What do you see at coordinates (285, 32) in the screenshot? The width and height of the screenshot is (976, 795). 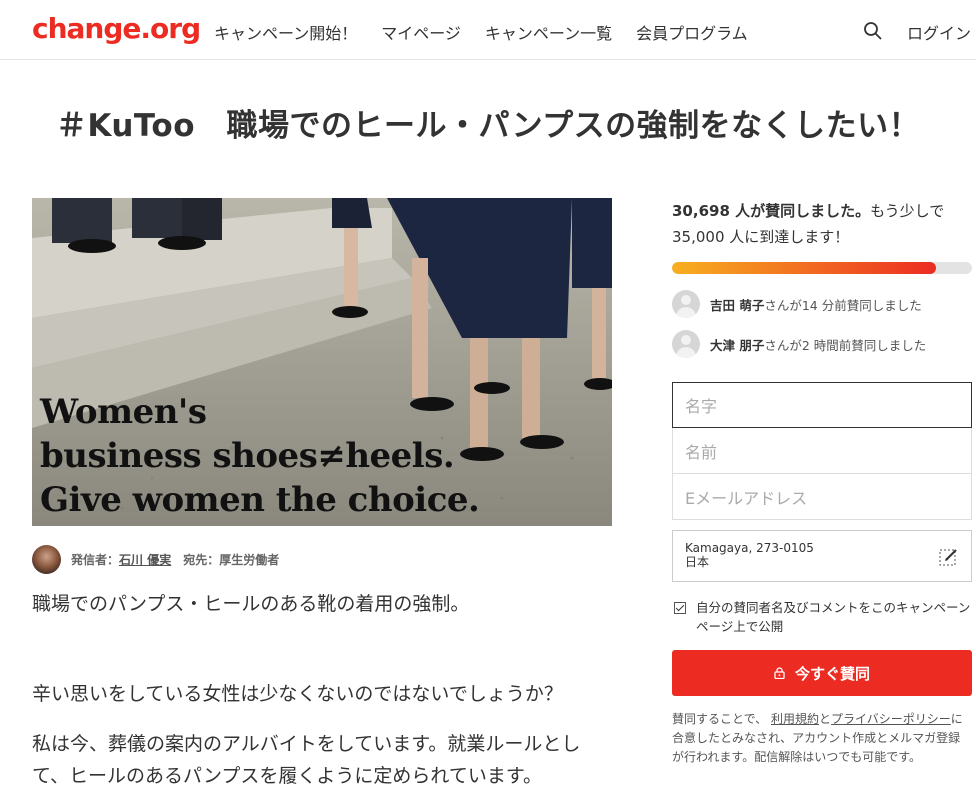 I see `nav-start-campaign: キャンペーン開始！` at bounding box center [285, 32].